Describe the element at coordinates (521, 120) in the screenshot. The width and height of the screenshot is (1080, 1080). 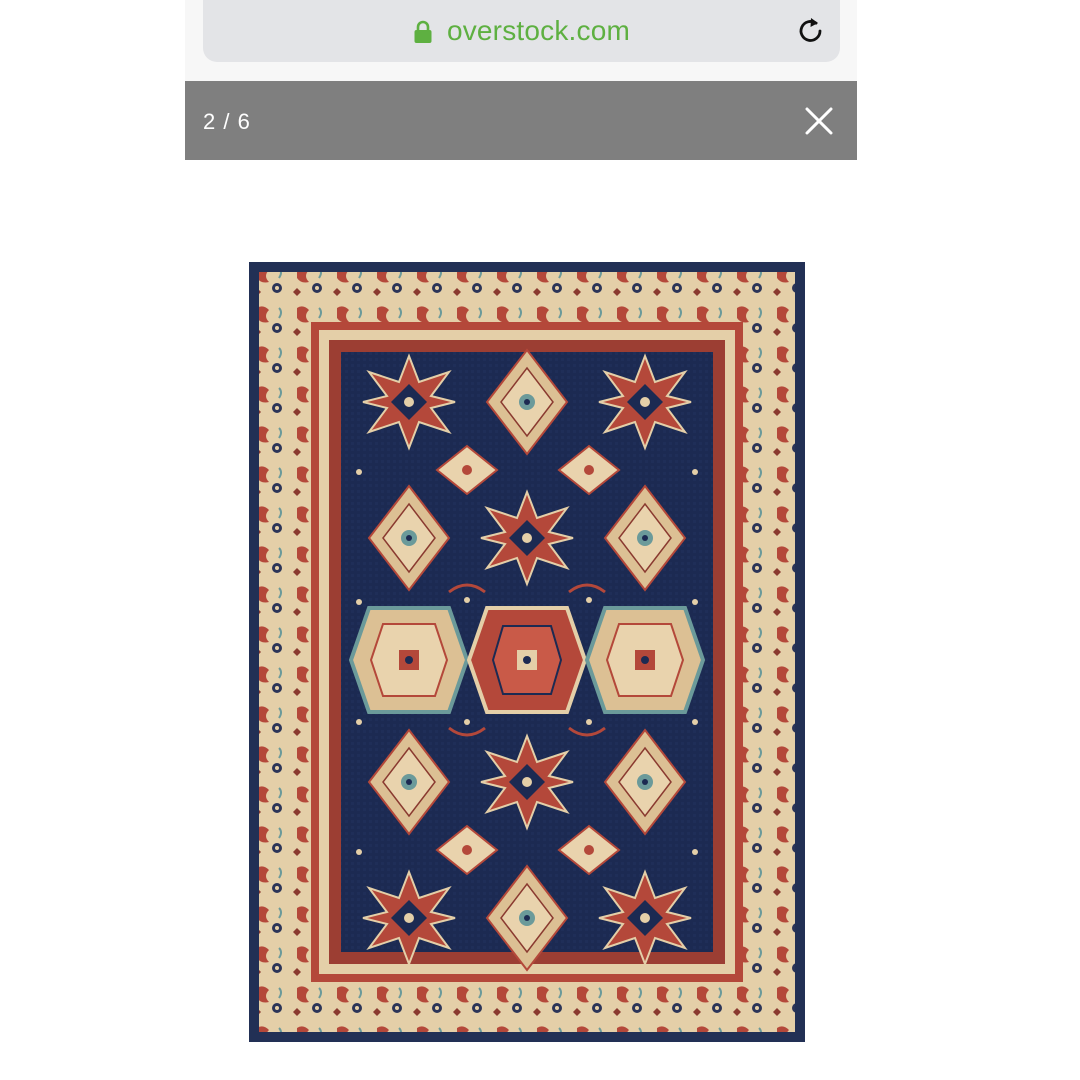
I see `image-viewer-toolbar: 2 / 6` at that location.